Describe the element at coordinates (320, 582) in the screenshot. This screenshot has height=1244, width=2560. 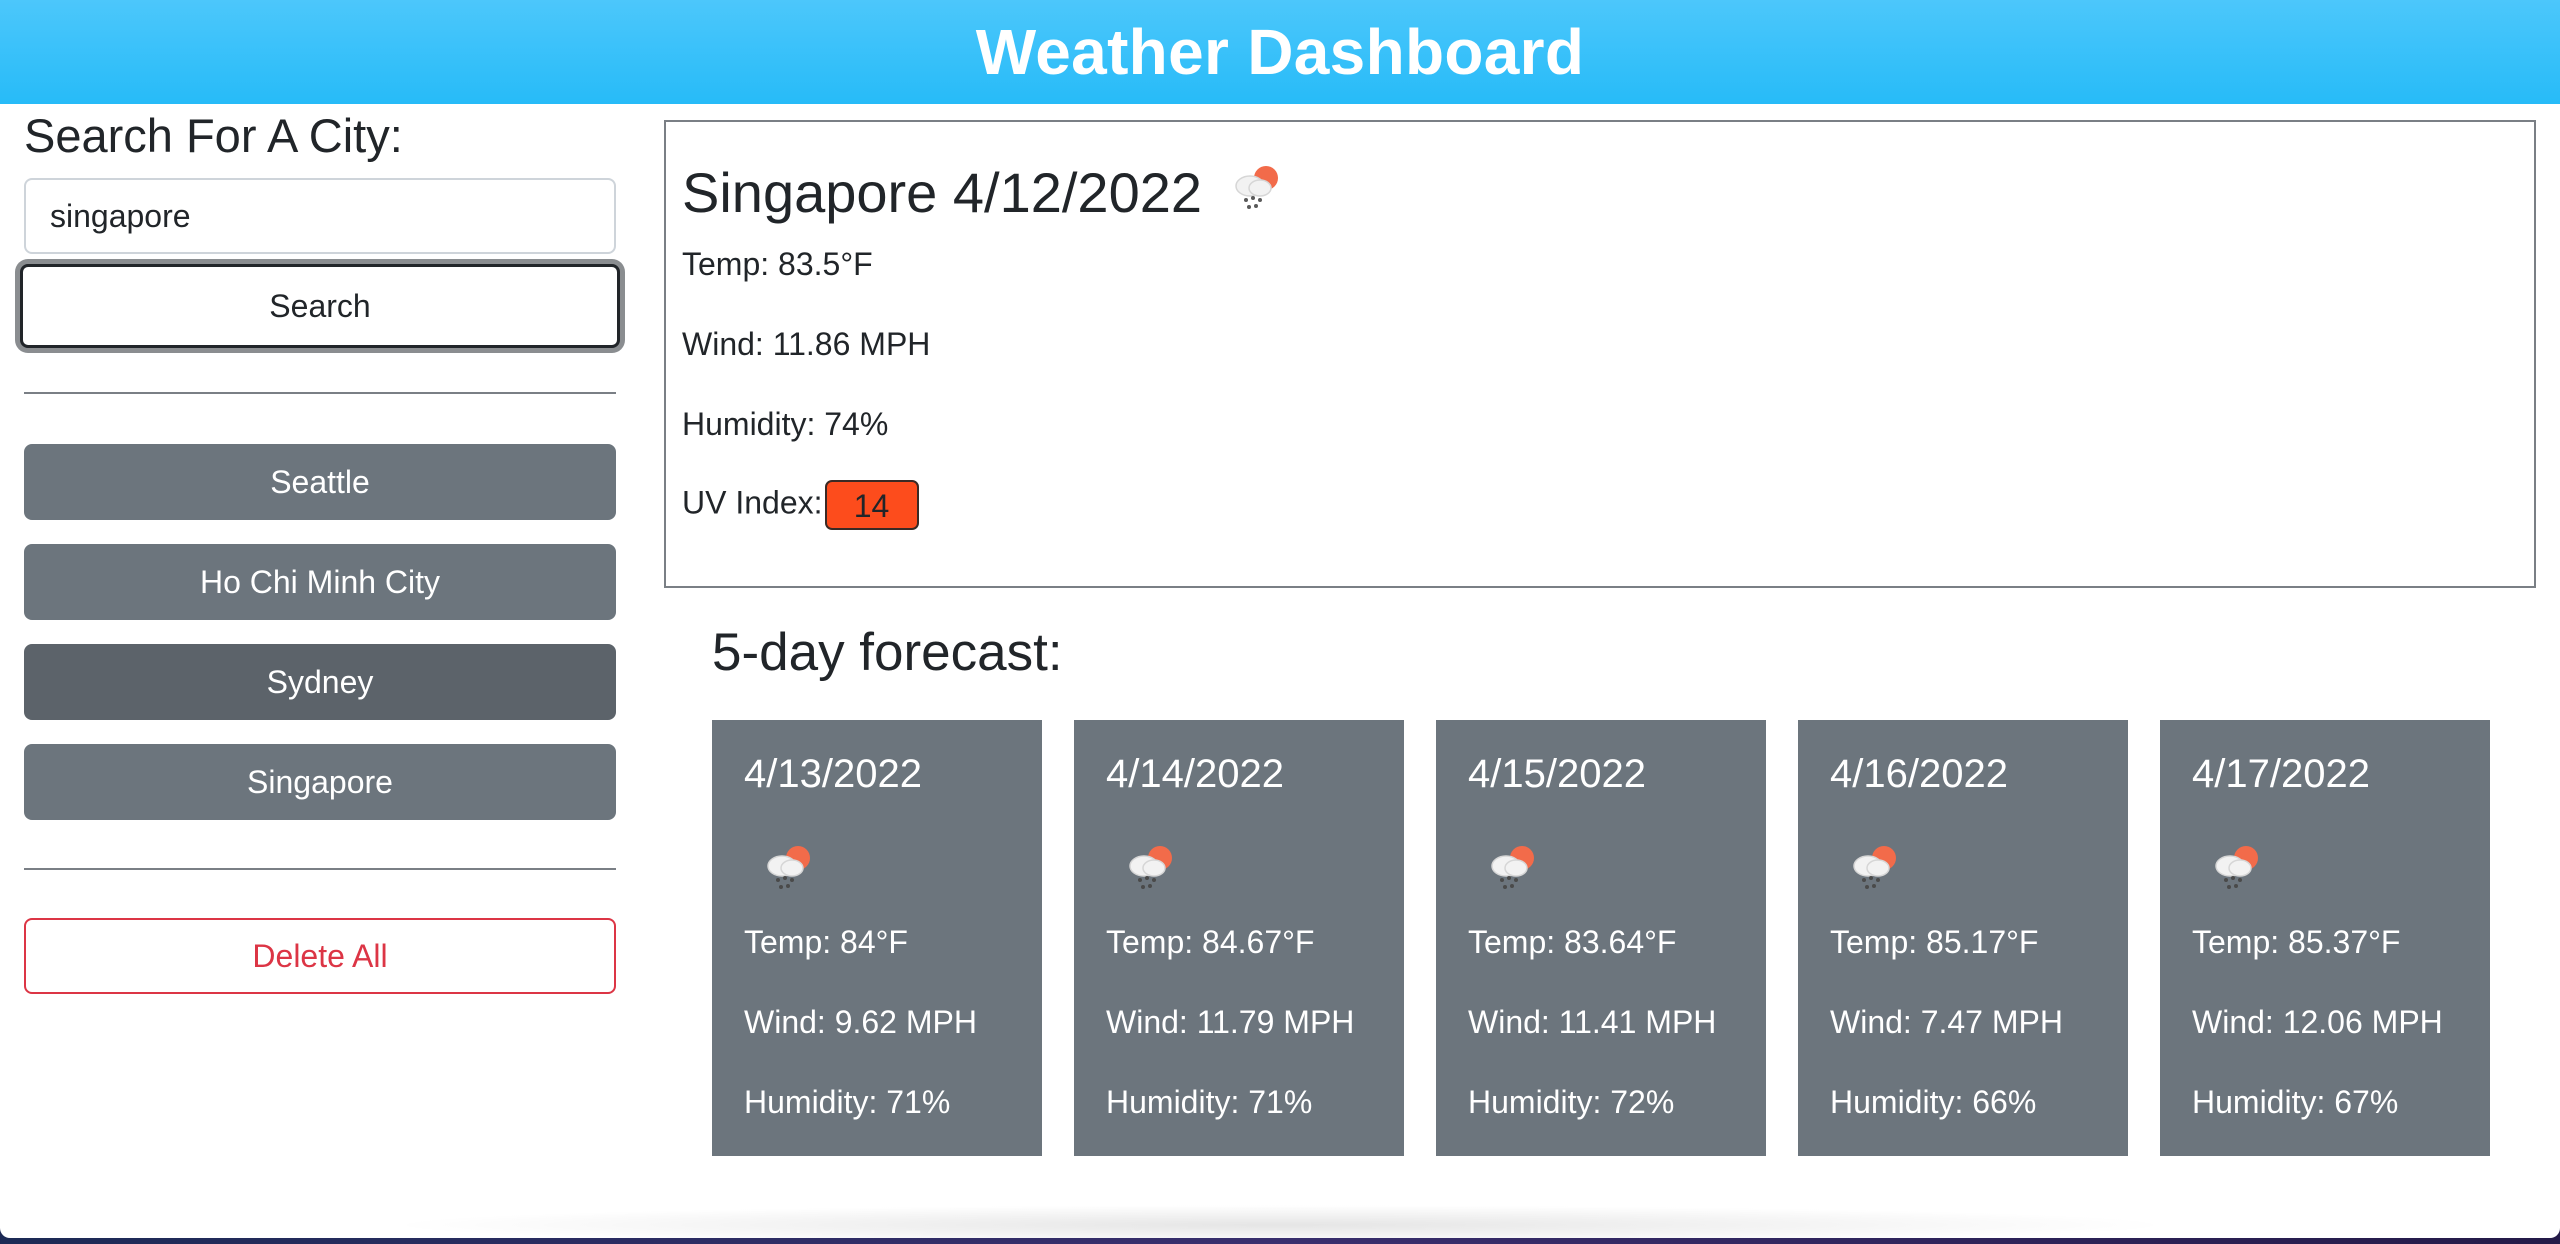
I see `history-city-button: Ho Chi Minh City` at that location.